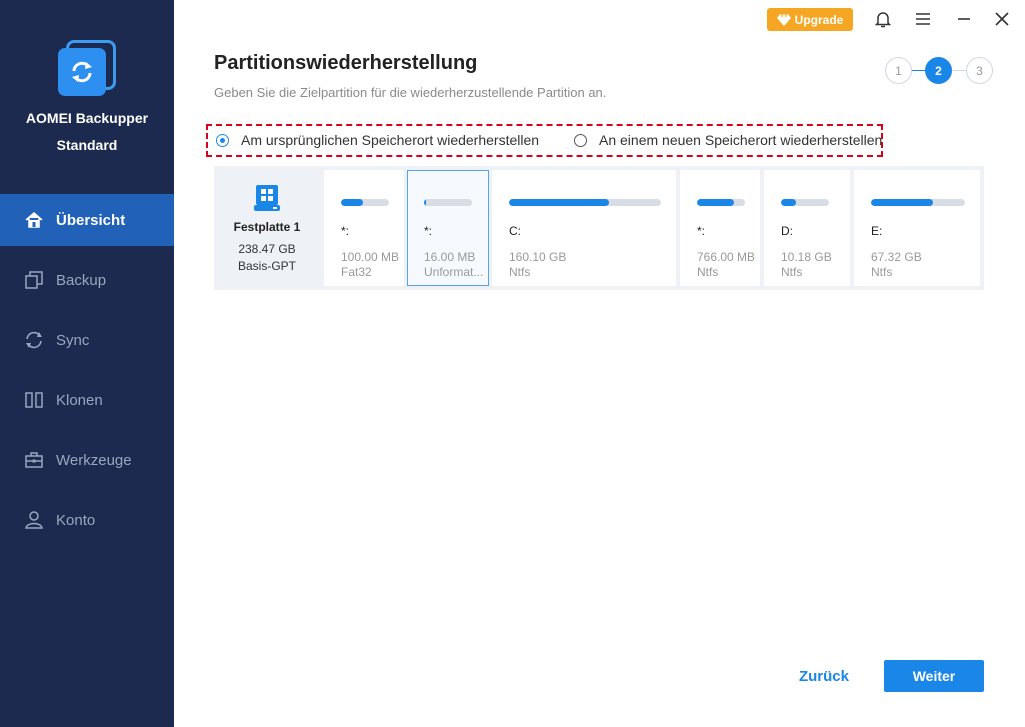  I want to click on radio-new, so click(580, 140).